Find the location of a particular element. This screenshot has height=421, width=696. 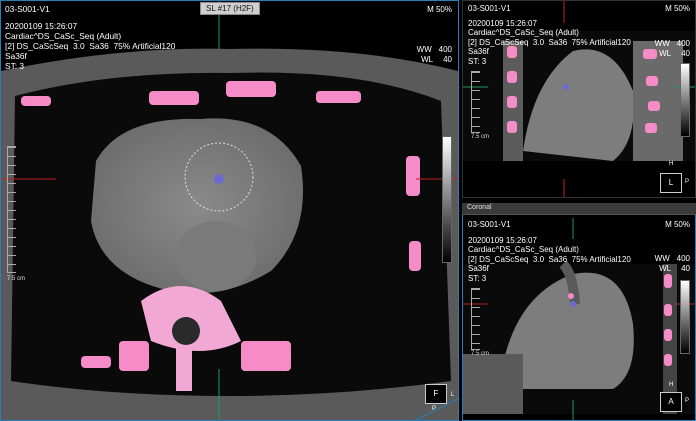

calcium-spot is located at coordinates (219, 179).